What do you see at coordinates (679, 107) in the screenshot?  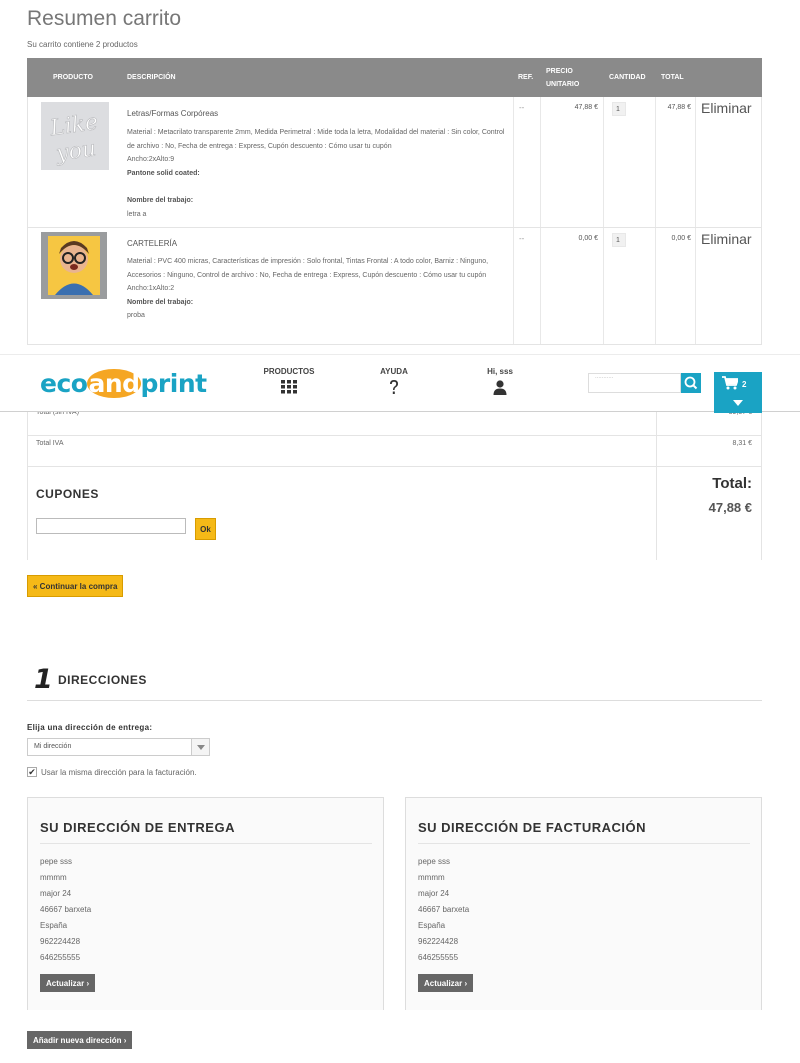 I see `product-total: 47,88 €` at bounding box center [679, 107].